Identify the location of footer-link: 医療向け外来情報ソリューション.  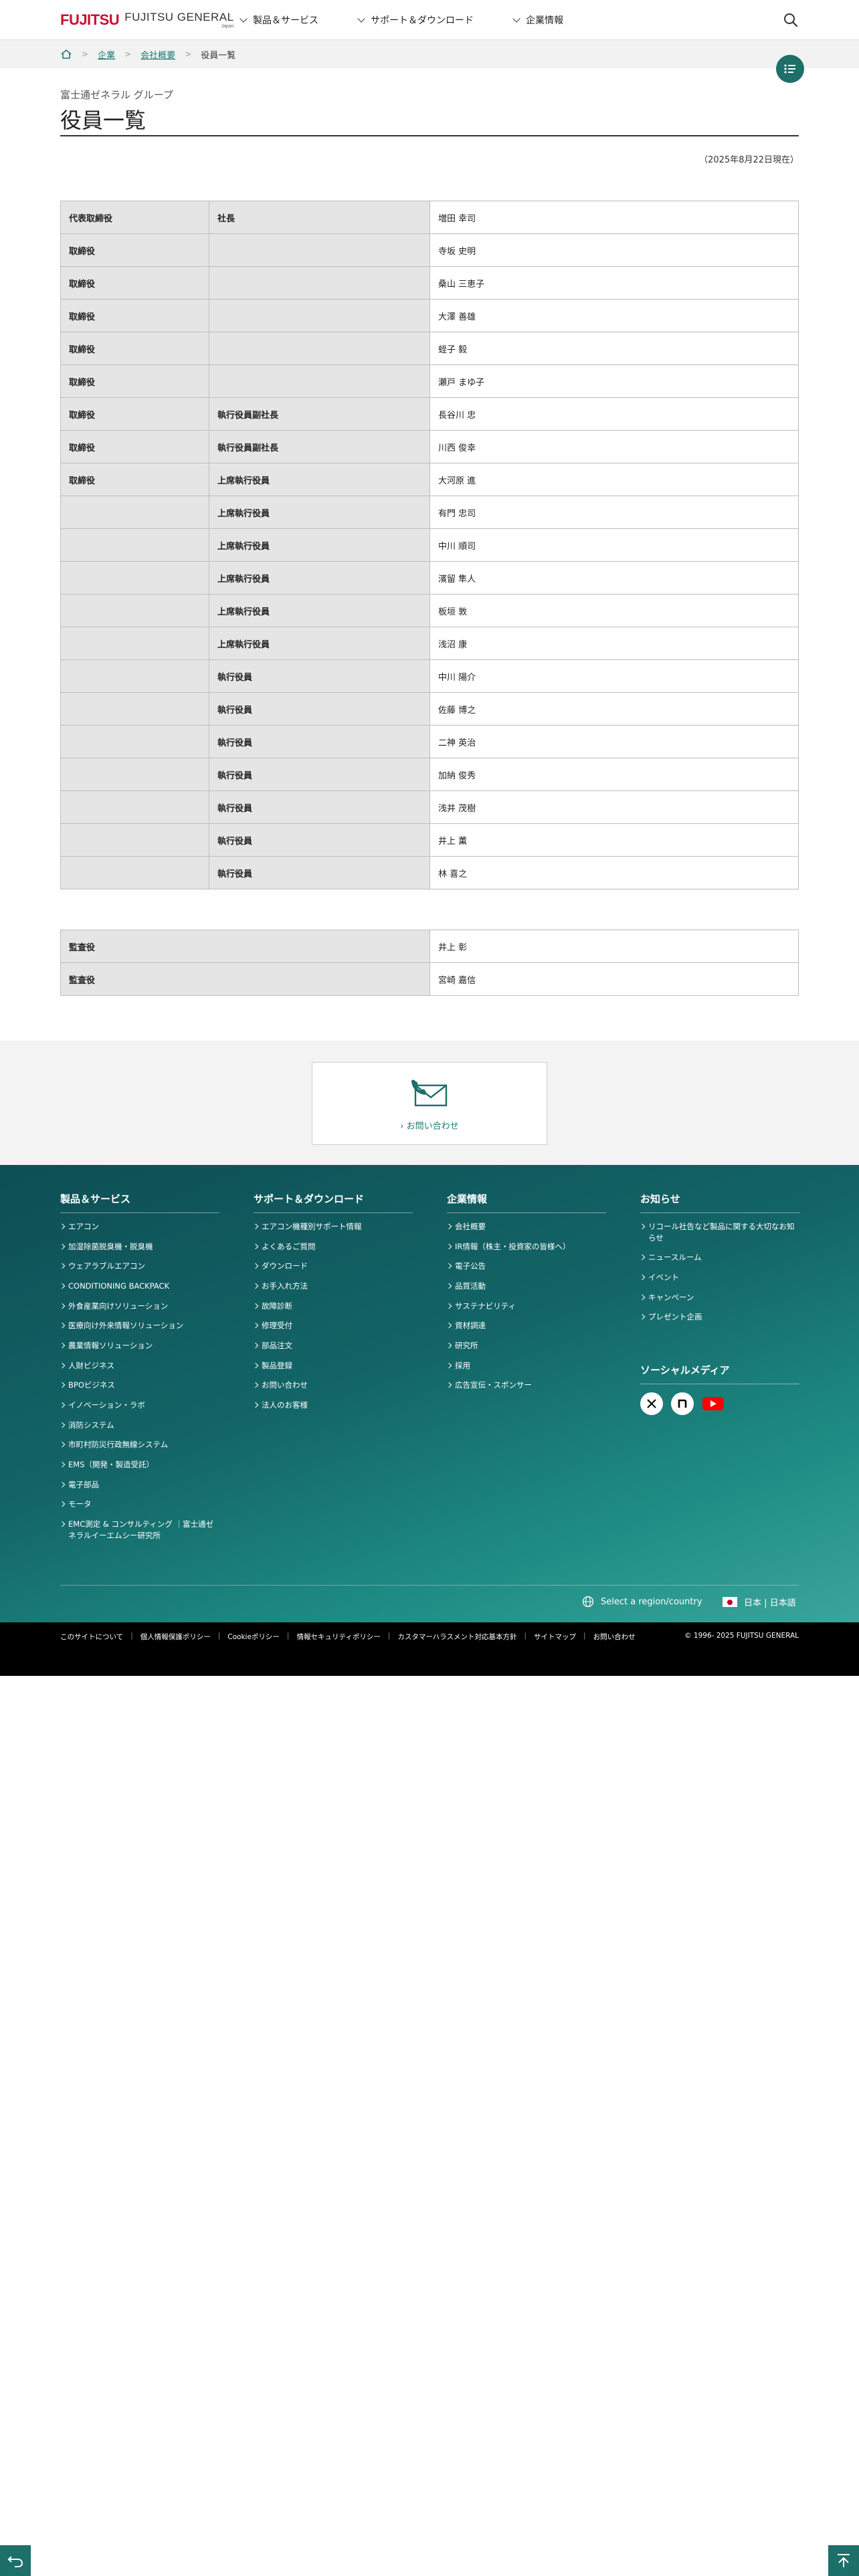
(139, 1325).